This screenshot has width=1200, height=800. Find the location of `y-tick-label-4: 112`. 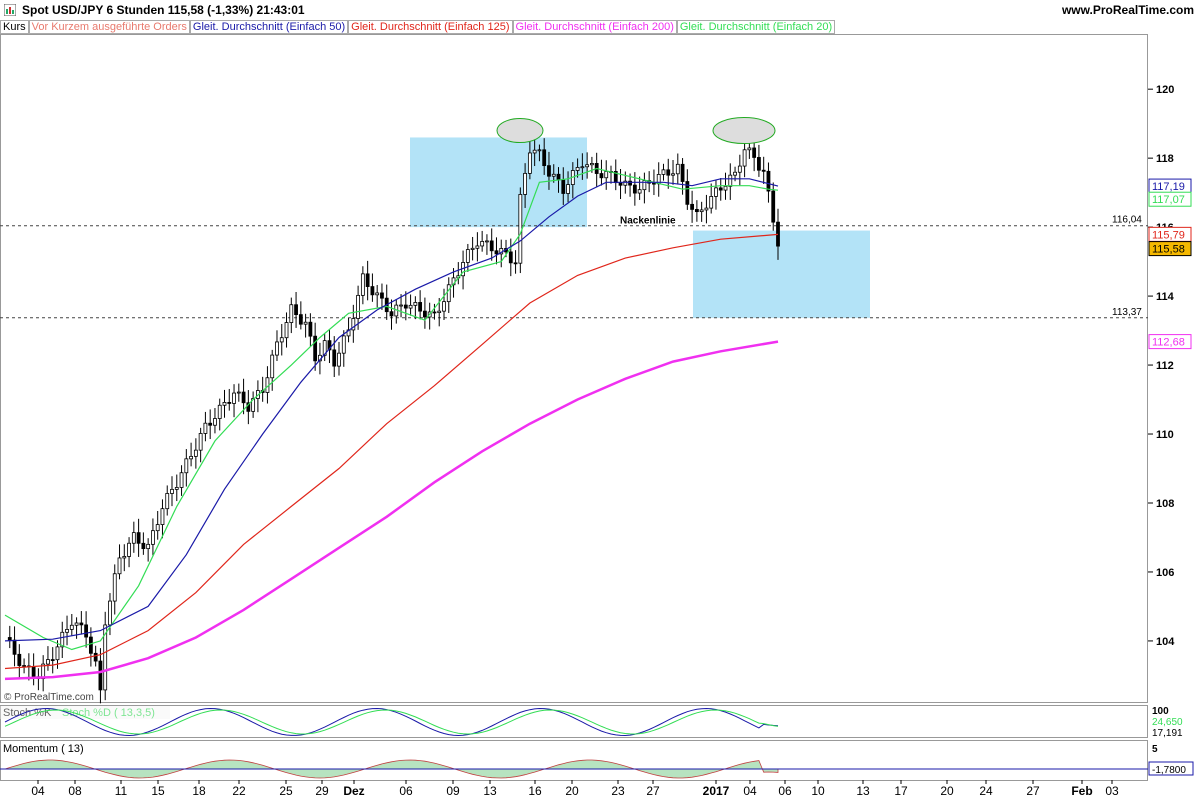

y-tick-label-4: 112 is located at coordinates (1165, 366).